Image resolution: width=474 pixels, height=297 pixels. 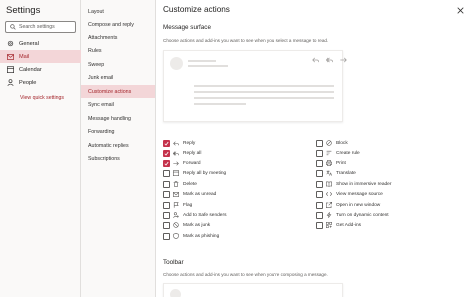 What do you see at coordinates (205, 173) in the screenshot?
I see `option-label: Reply all by meeting` at bounding box center [205, 173].